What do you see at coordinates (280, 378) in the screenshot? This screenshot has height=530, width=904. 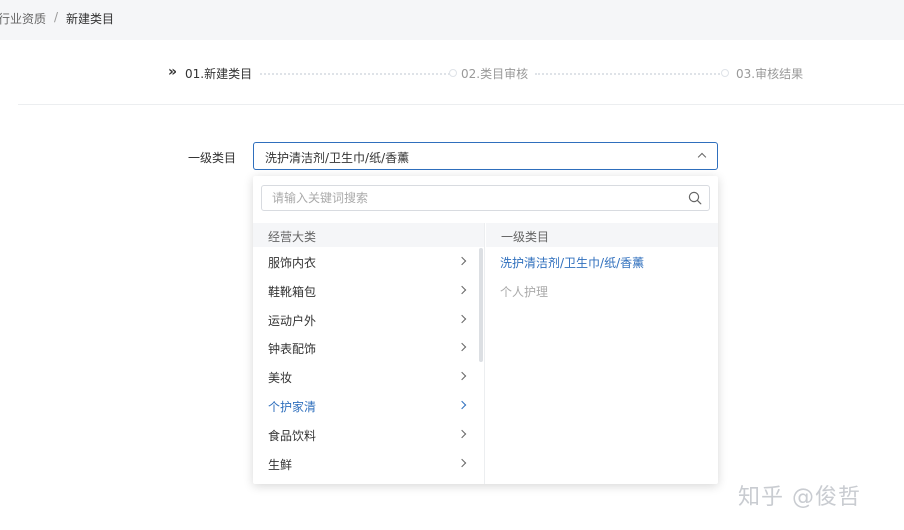 I see `list-item-label: 美妆` at bounding box center [280, 378].